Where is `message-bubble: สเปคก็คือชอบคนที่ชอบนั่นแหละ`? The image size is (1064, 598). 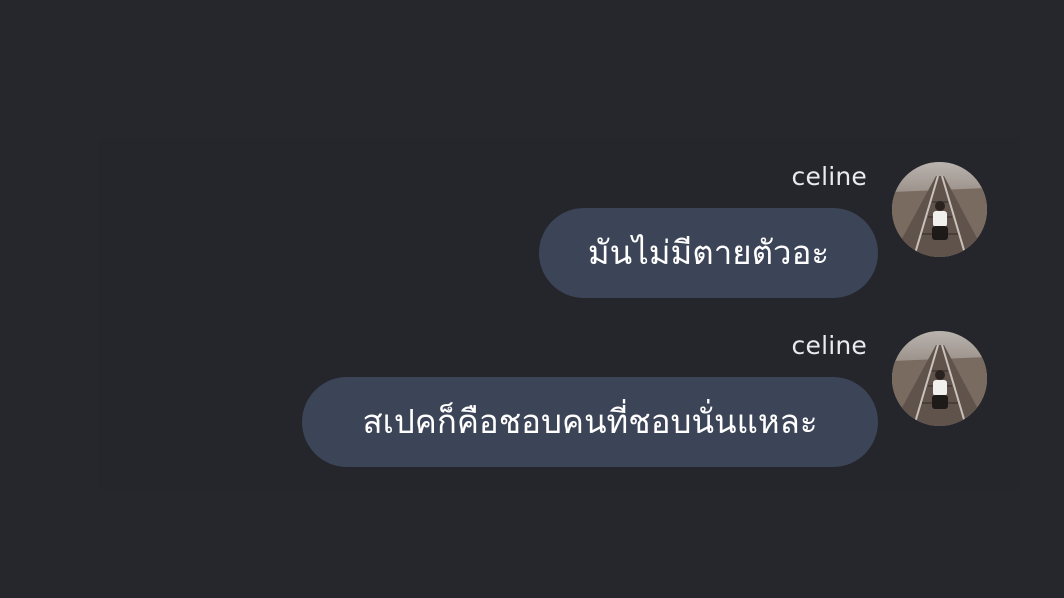
message-bubble: สเปคก็คือชอบคนที่ชอบนั่นแหละ is located at coordinates (590, 422).